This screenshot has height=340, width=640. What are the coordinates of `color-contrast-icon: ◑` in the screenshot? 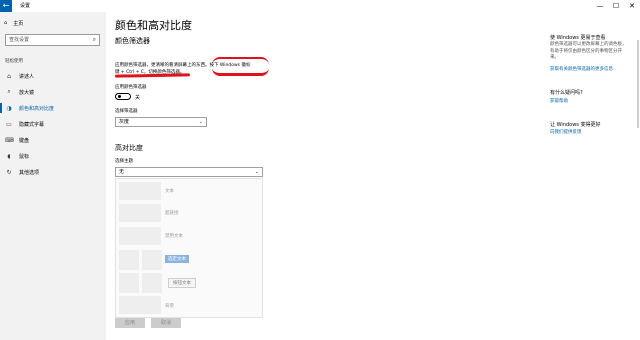 It's located at (9, 108).